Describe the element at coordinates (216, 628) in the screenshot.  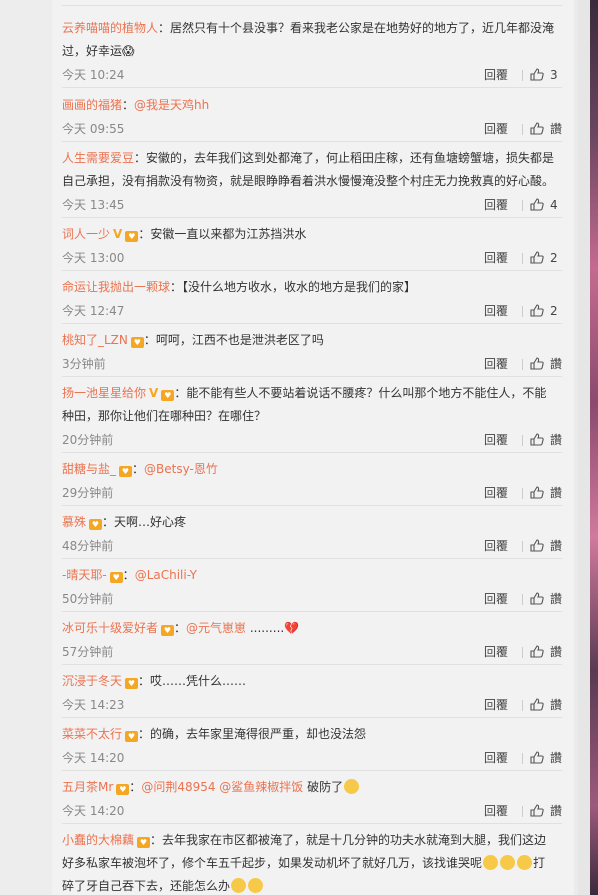
I see `mention-link: @元气崽崽` at that location.